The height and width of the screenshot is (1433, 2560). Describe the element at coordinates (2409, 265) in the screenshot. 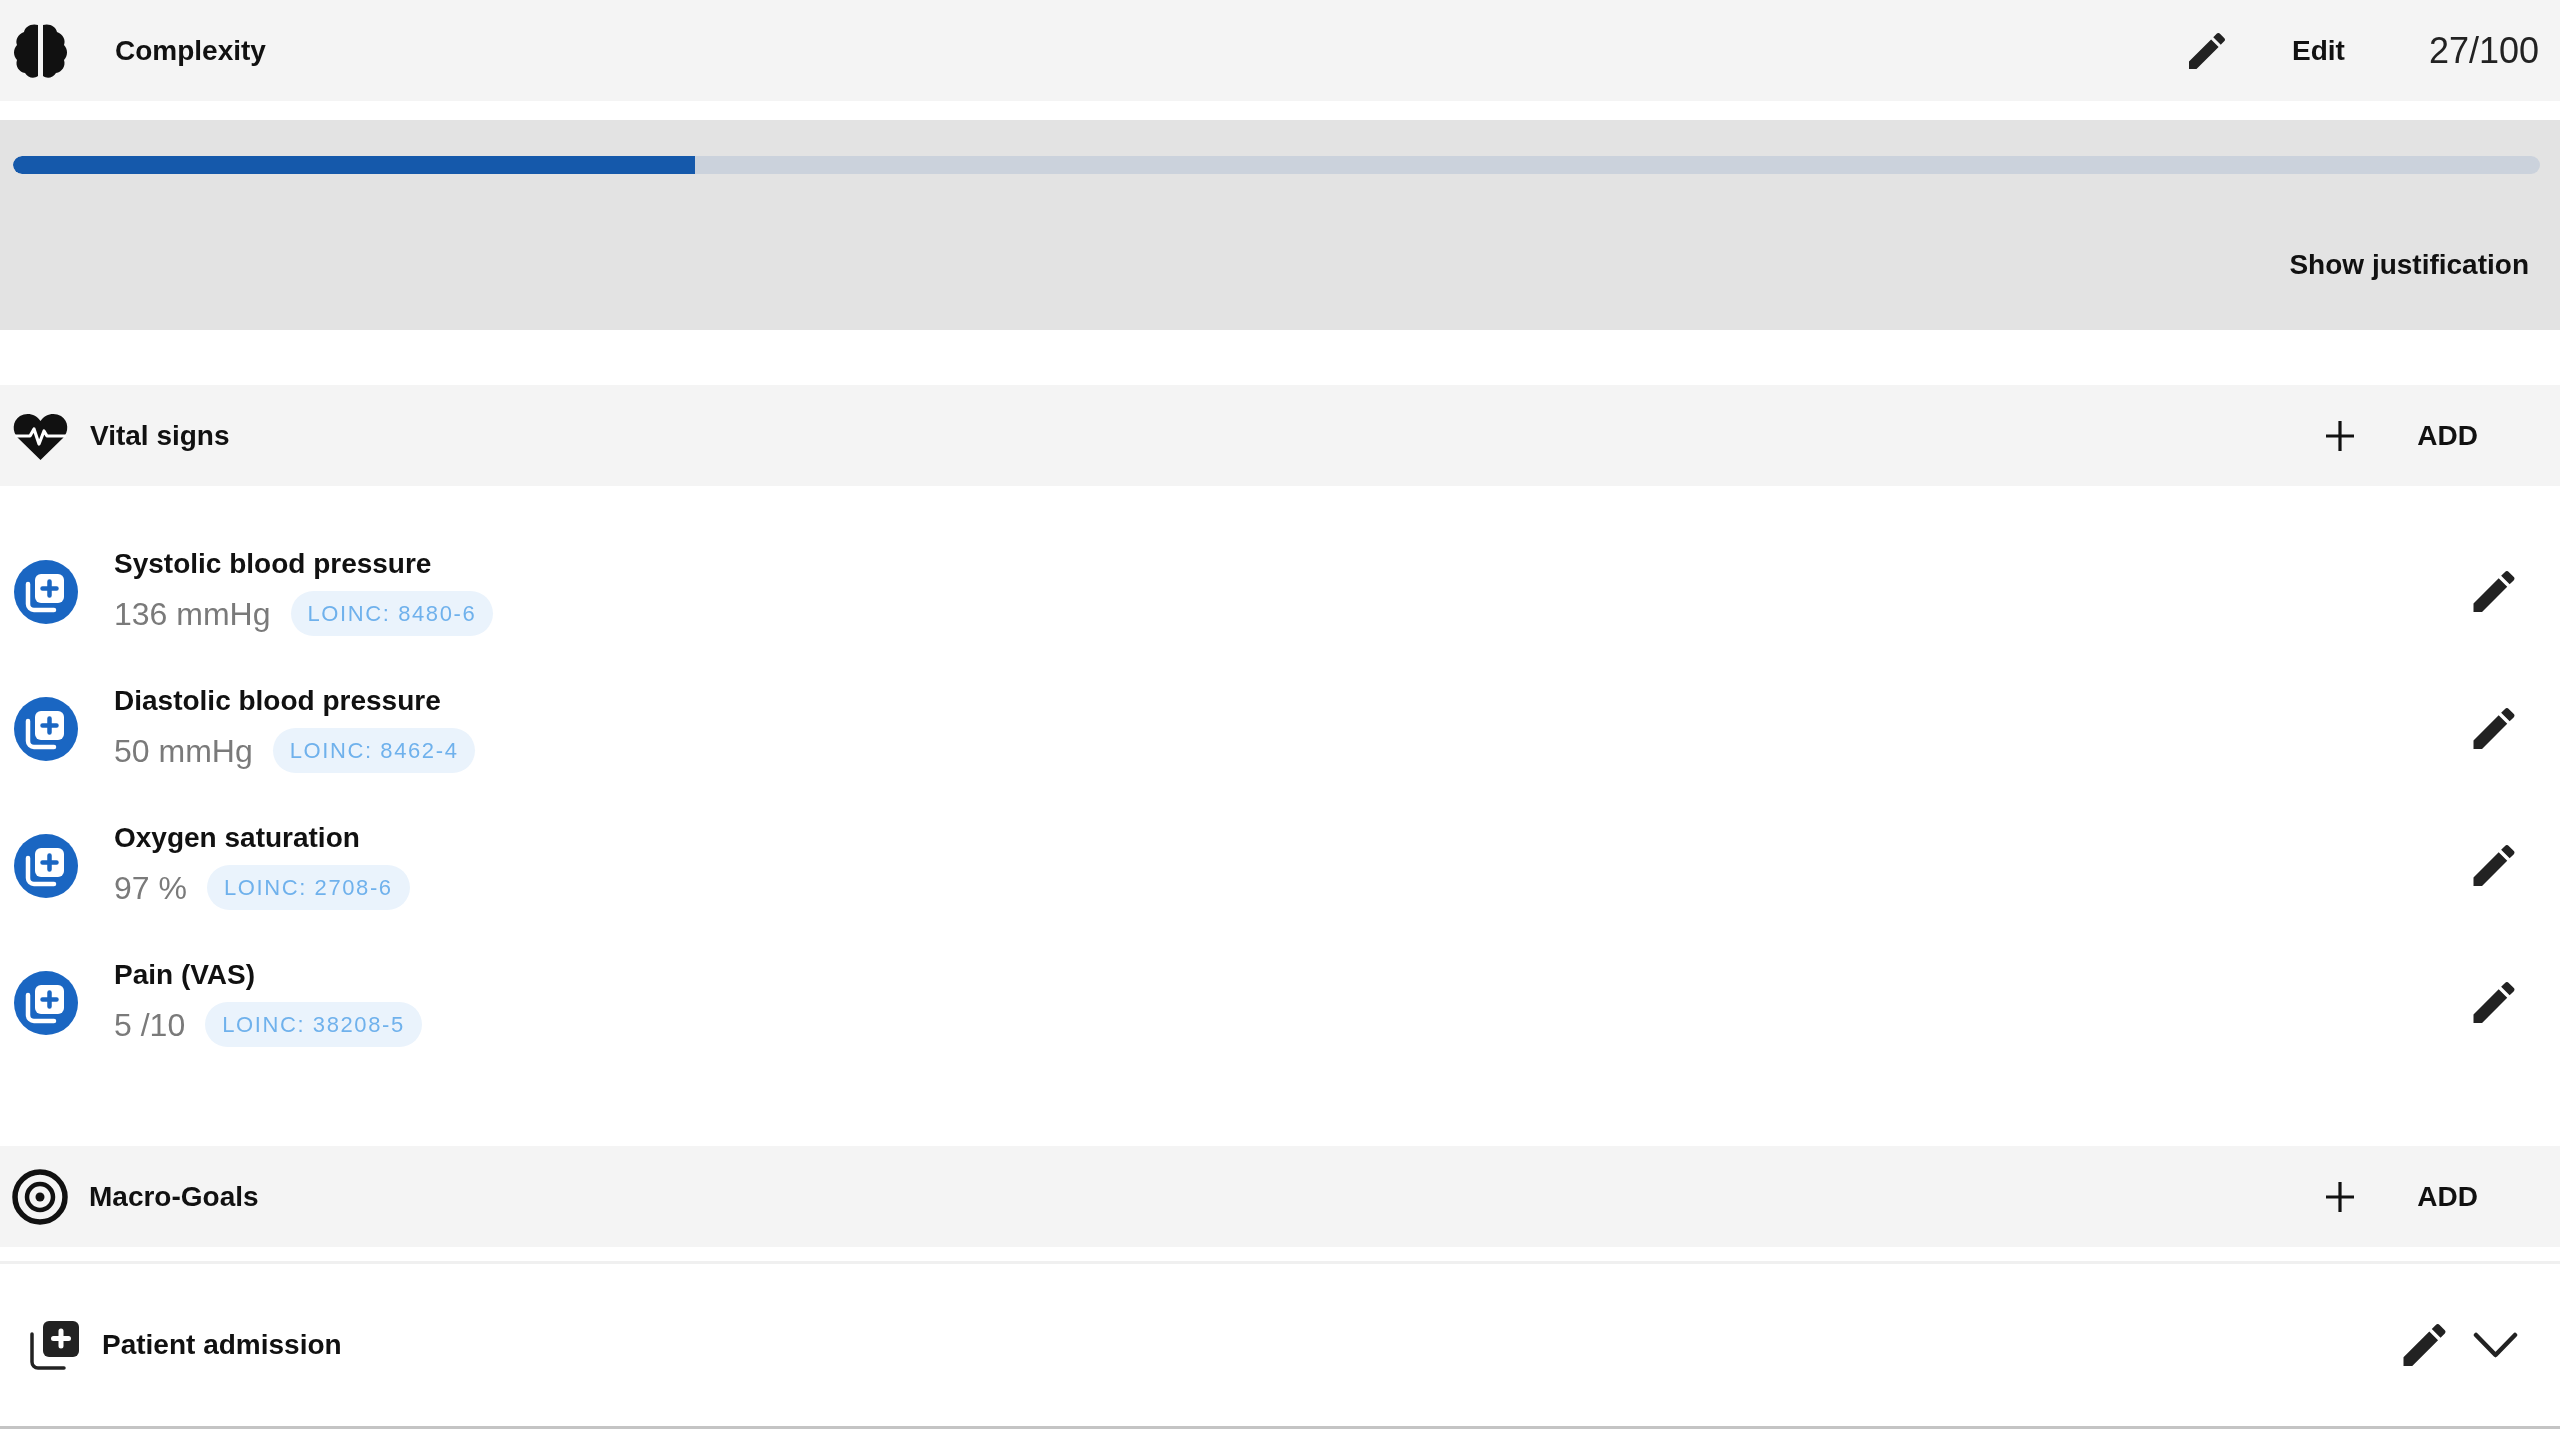

I see `show-justification-link: Show justification` at that location.